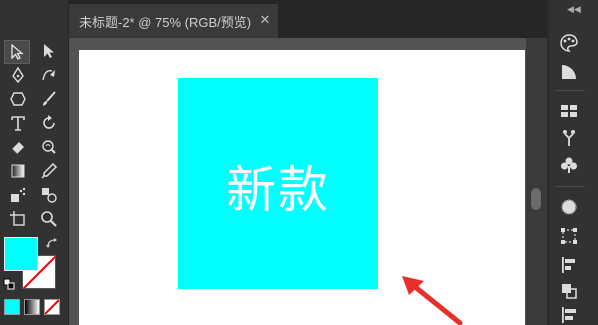  Describe the element at coordinates (574, 9) in the screenshot. I see `collapse-panels-icon: ◀◀` at that location.